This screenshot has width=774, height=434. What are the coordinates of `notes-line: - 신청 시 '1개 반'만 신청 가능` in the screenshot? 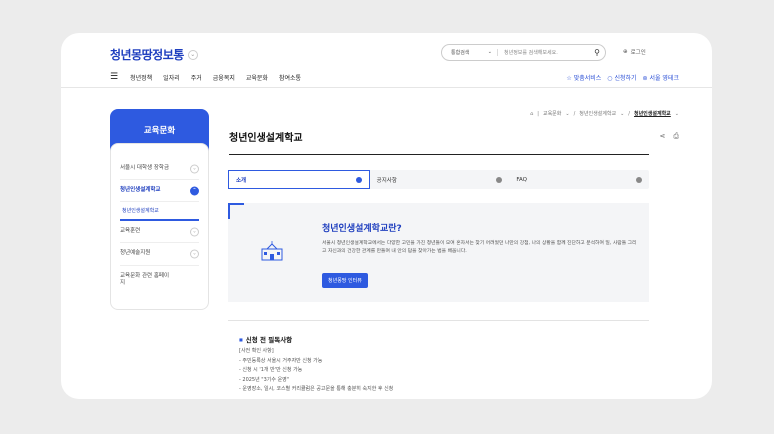 It's located at (271, 370).